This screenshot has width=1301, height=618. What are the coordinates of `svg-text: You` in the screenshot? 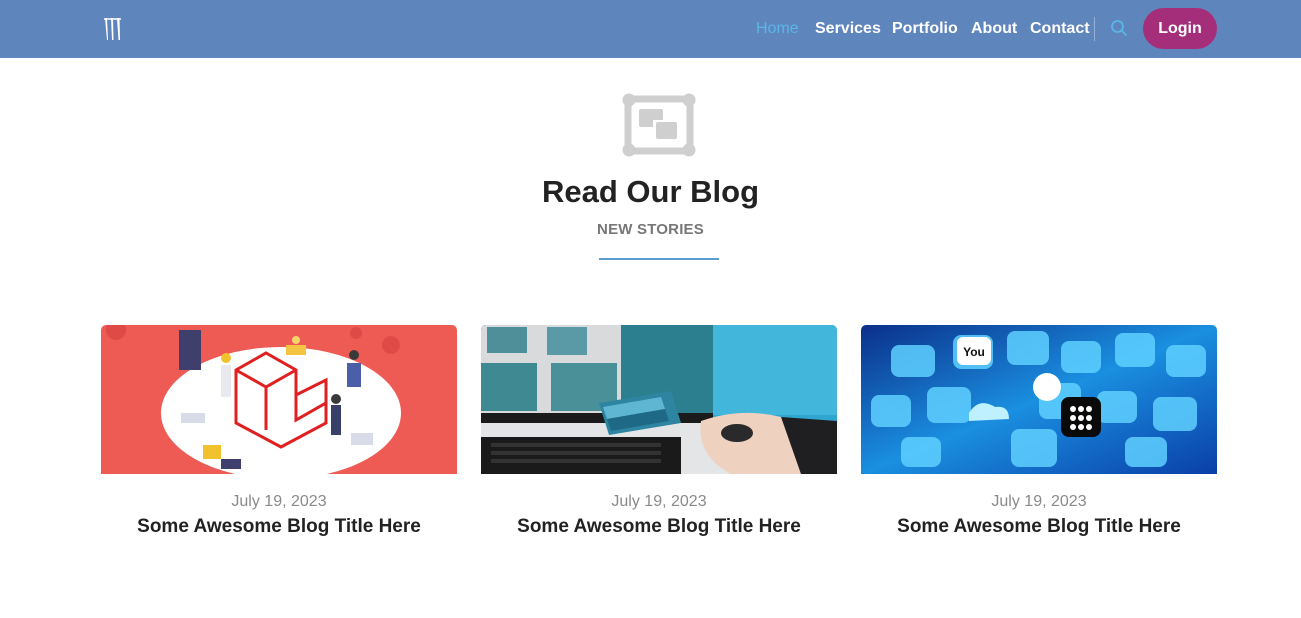 It's located at (974, 352).